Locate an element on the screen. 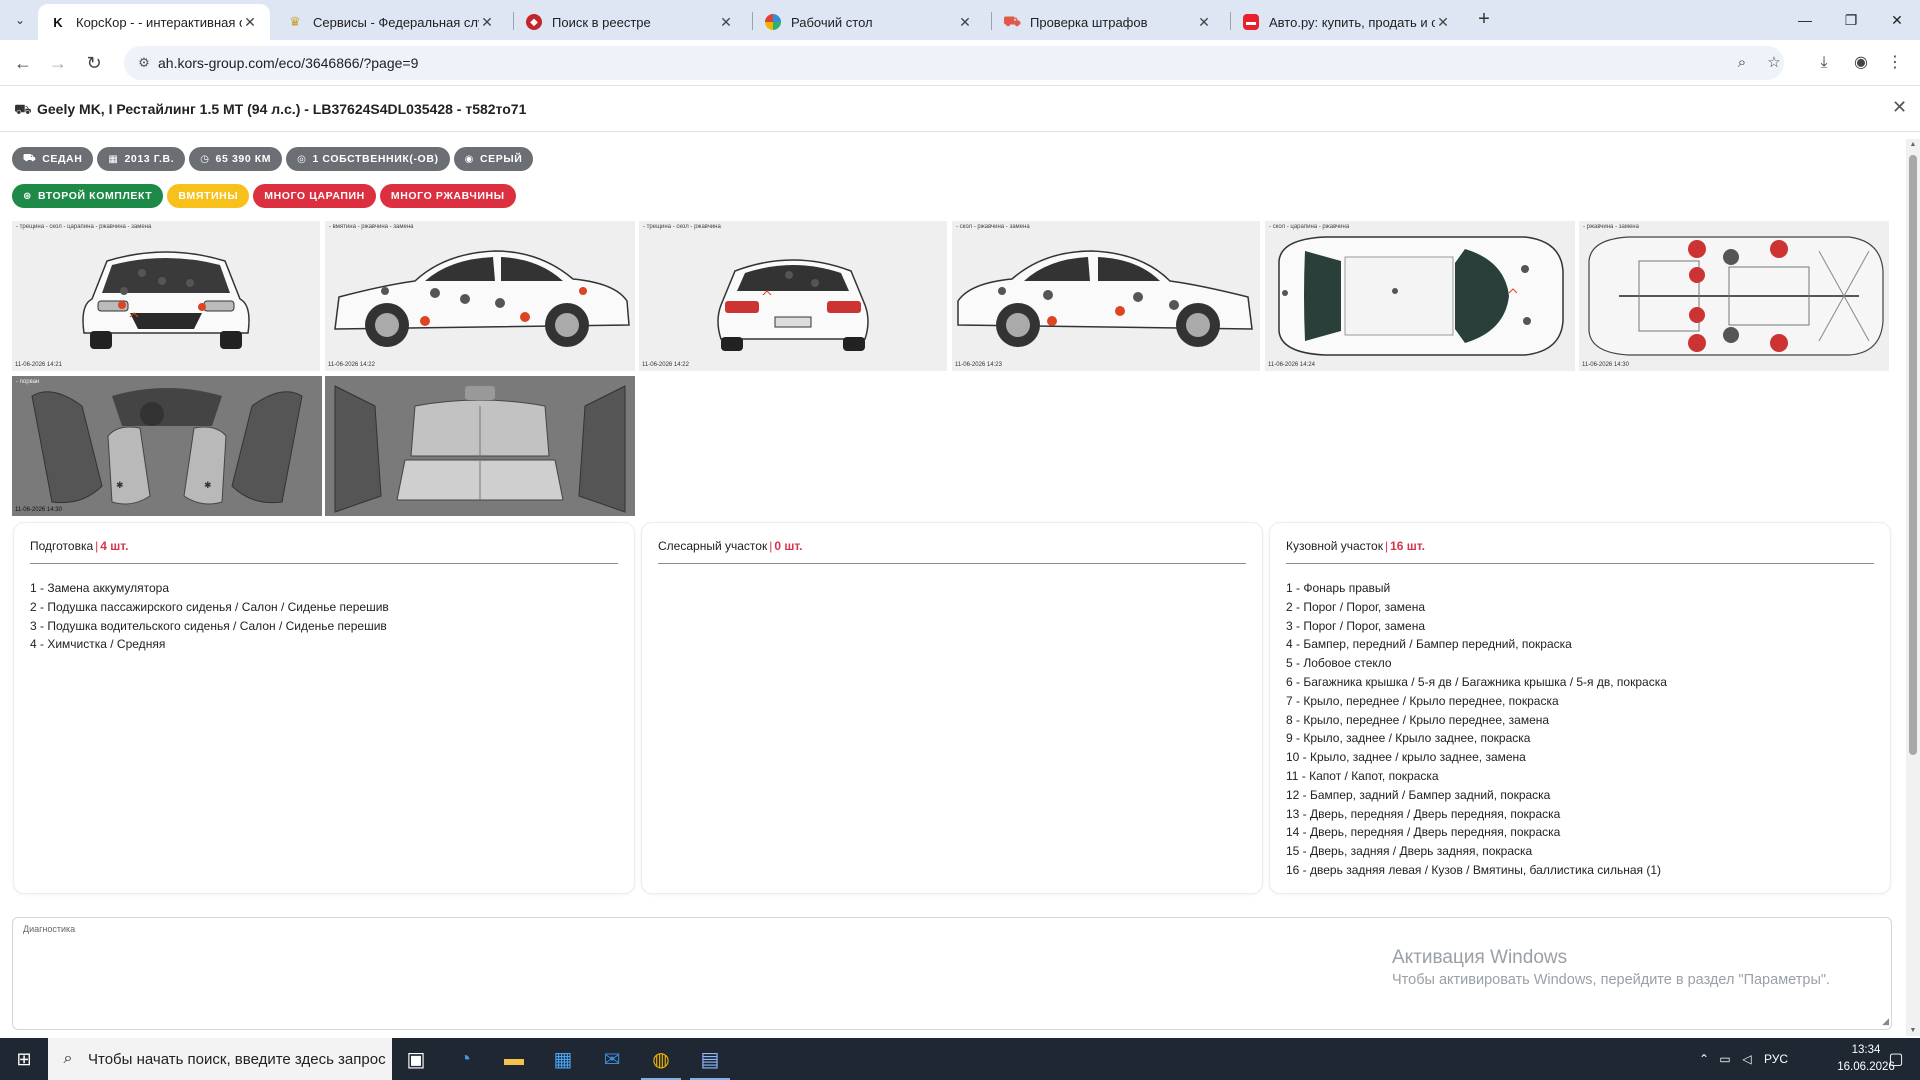 The image size is (1920, 1080). edge-icon: ◔ is located at coordinates (465, 1059).